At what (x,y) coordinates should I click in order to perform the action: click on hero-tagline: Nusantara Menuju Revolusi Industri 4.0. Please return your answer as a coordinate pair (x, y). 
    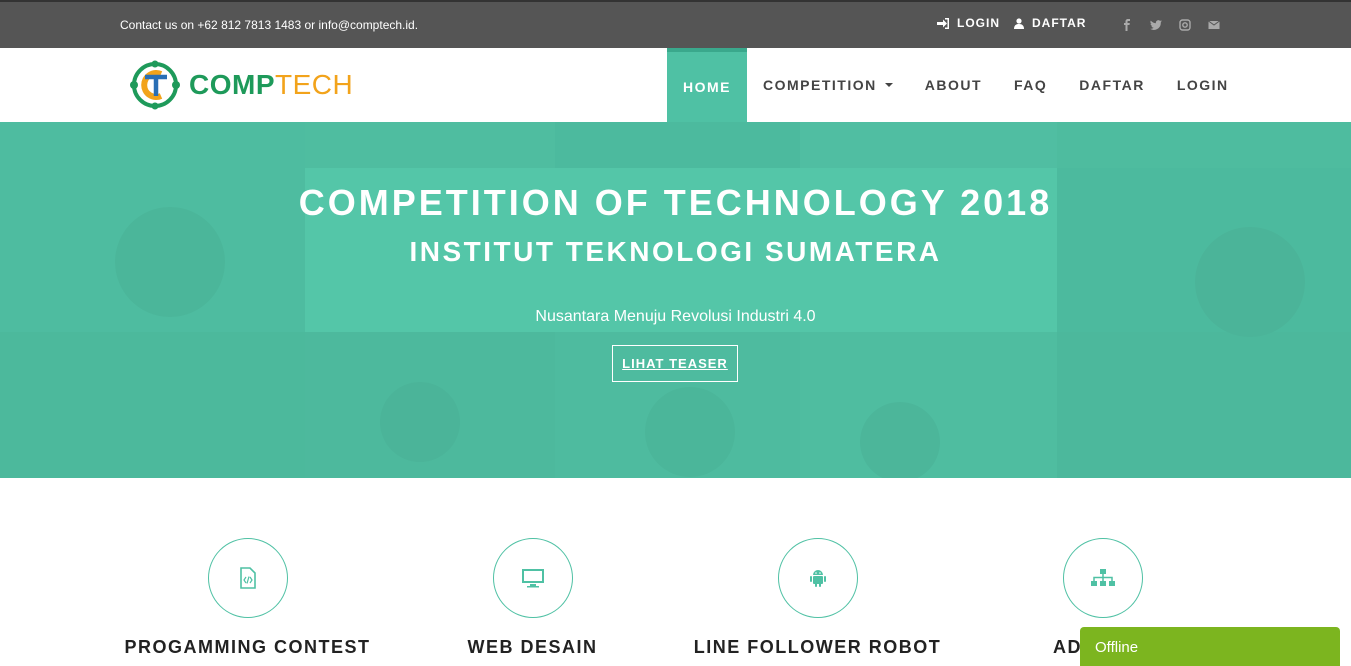
    Looking at the image, I should click on (675, 316).